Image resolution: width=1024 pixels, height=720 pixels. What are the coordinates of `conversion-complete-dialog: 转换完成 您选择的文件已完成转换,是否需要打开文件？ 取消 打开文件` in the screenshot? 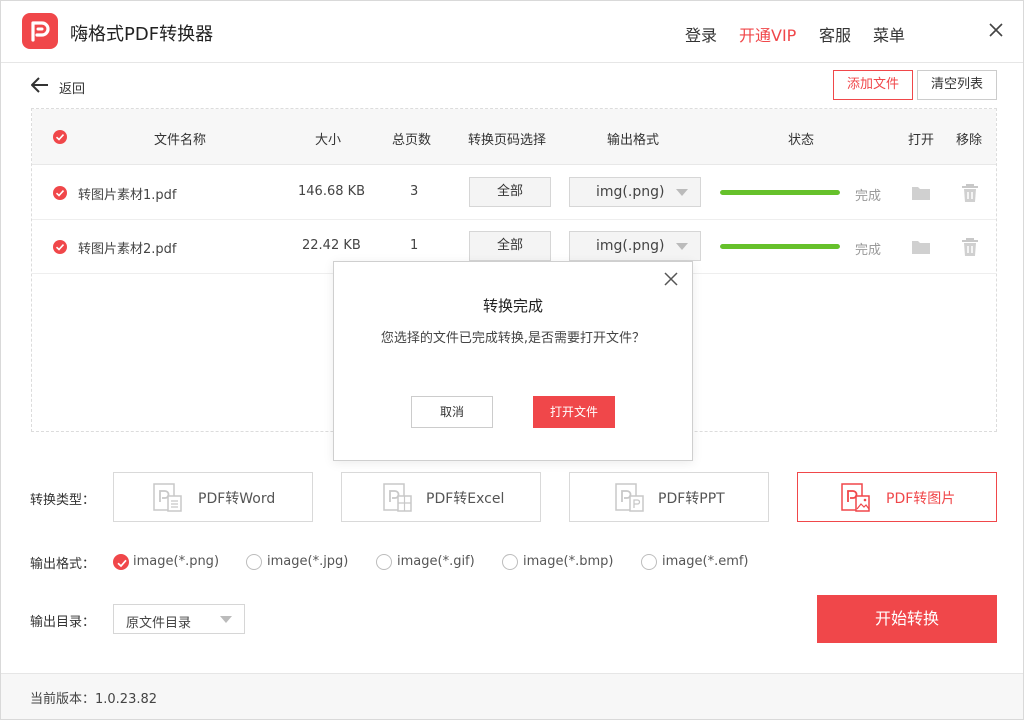 It's located at (513, 361).